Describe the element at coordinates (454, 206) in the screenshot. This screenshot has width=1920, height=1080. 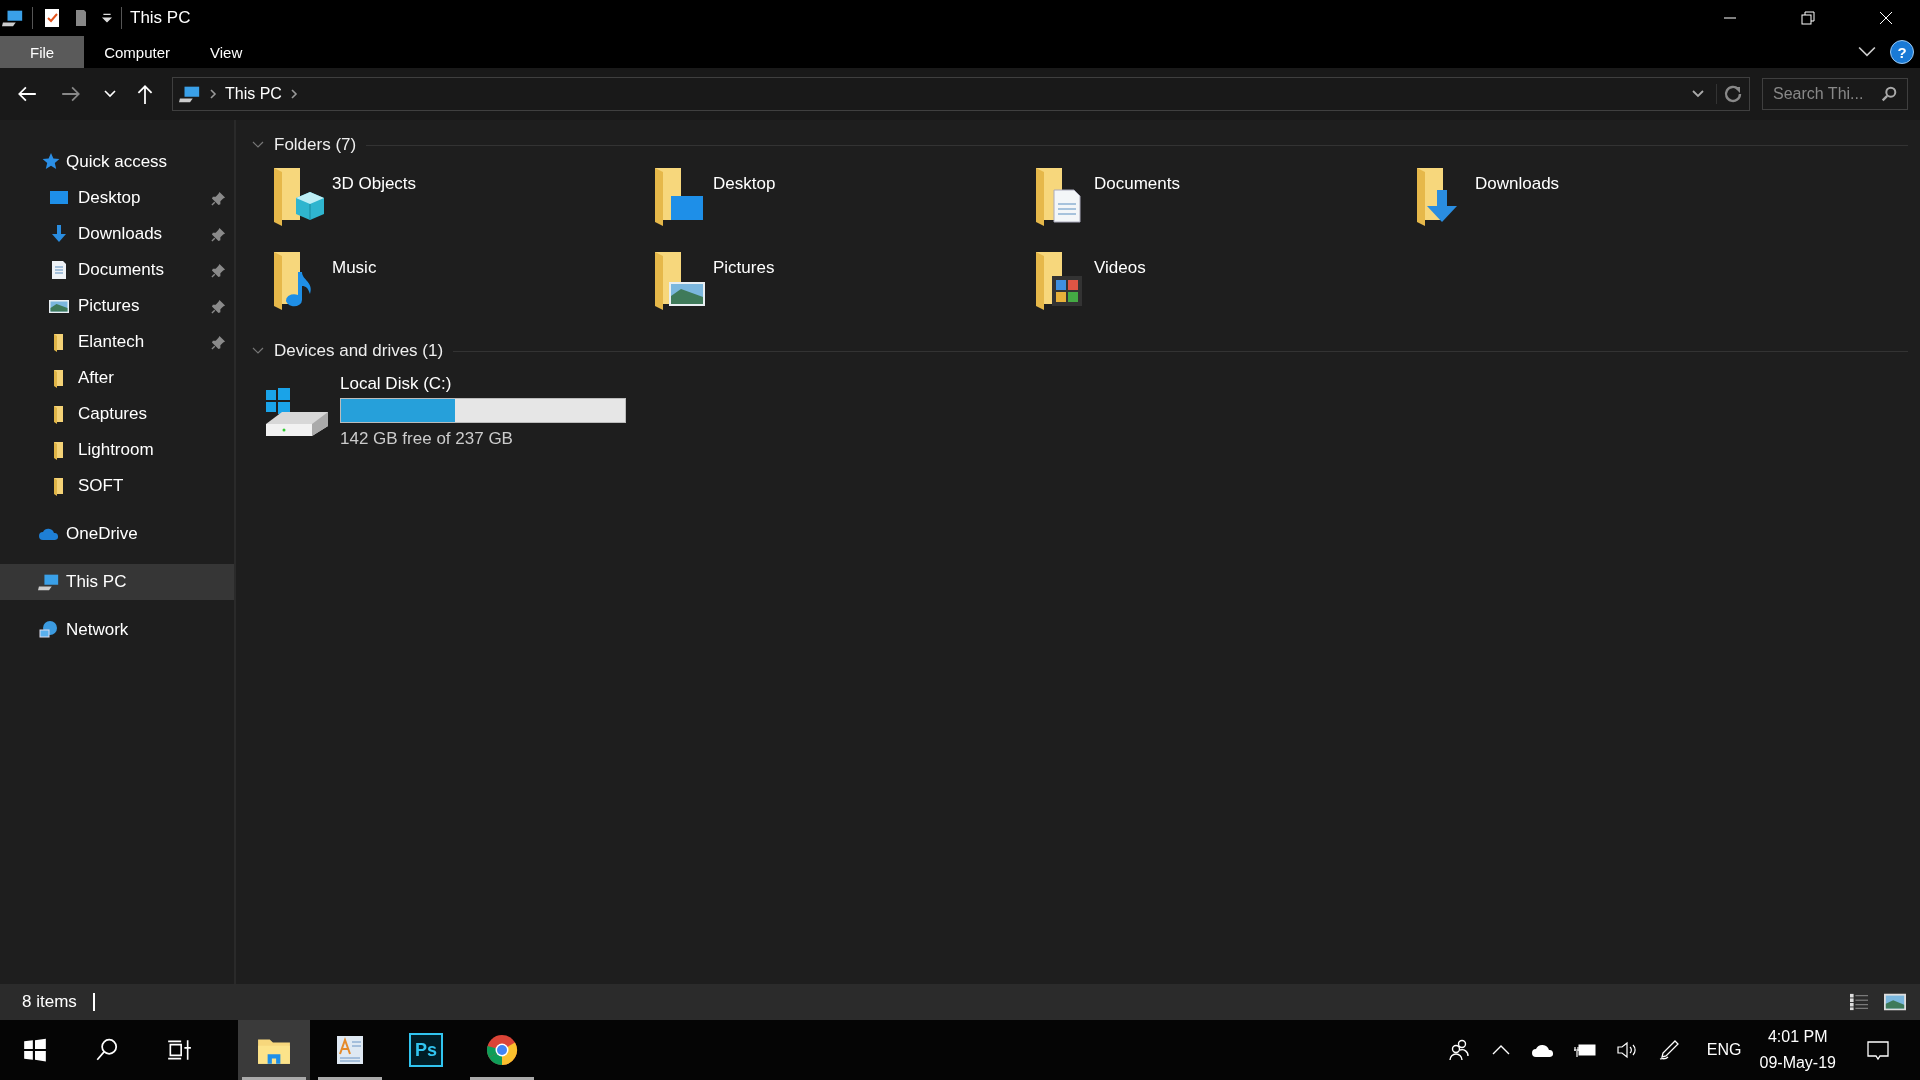
I see `folder-tile: 3D Objects` at that location.